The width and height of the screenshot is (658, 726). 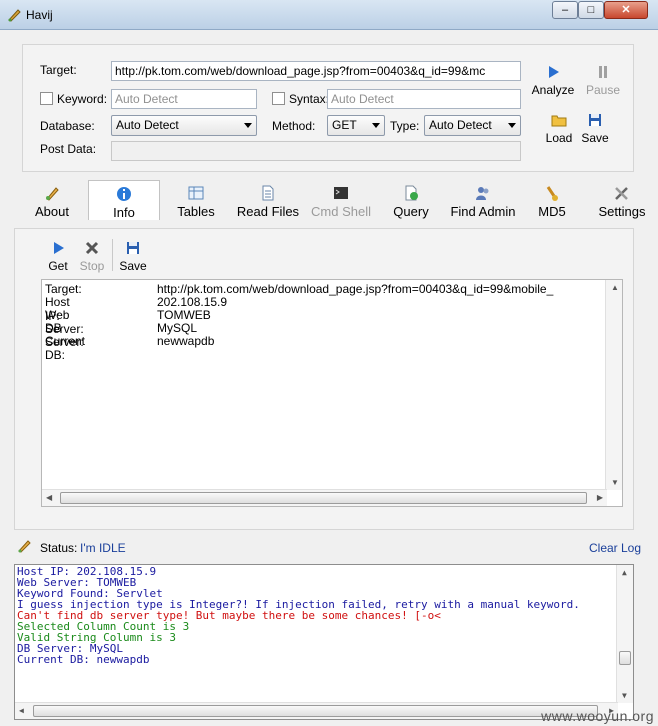 I want to click on tab-tables-label: Tables, so click(x=196, y=211).